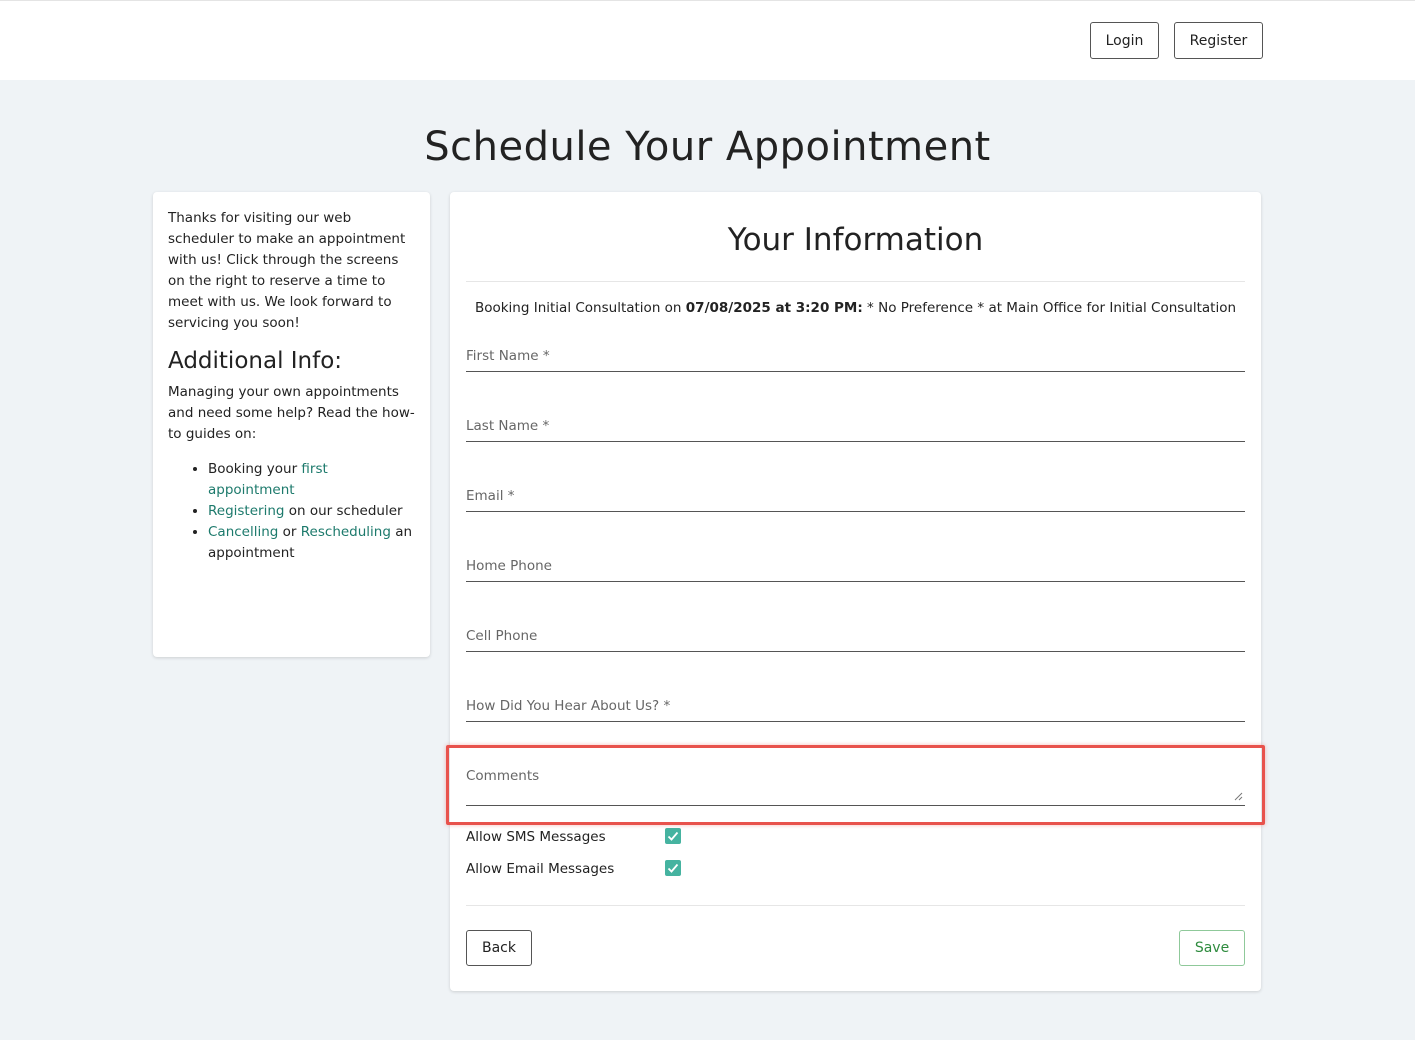  I want to click on email-messages-checkbox, so click(673, 868).